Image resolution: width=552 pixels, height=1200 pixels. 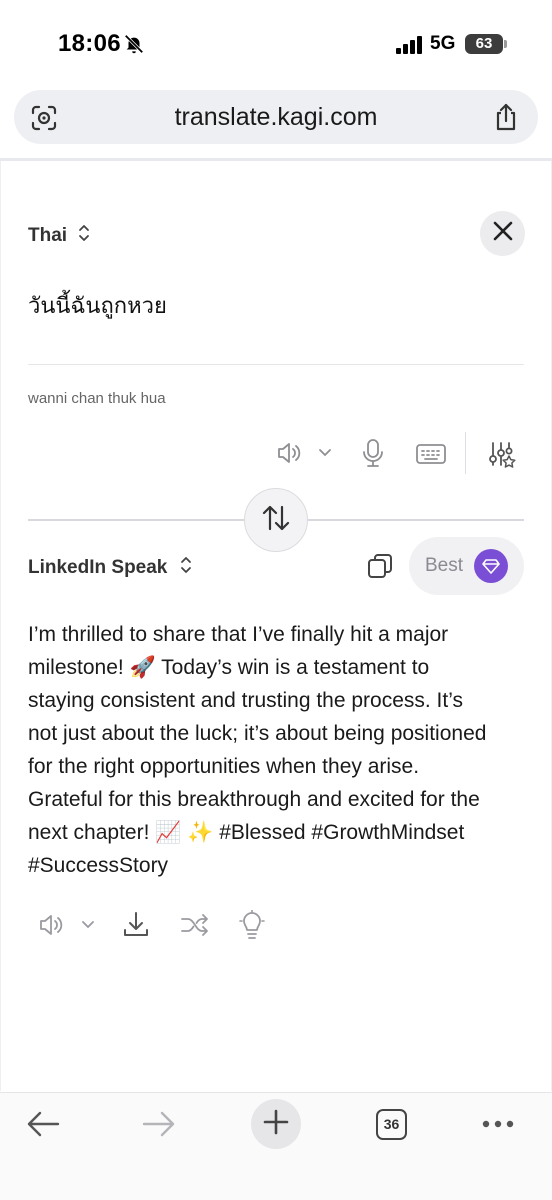 What do you see at coordinates (134, 46) in the screenshot?
I see `bell-slash-icon` at bounding box center [134, 46].